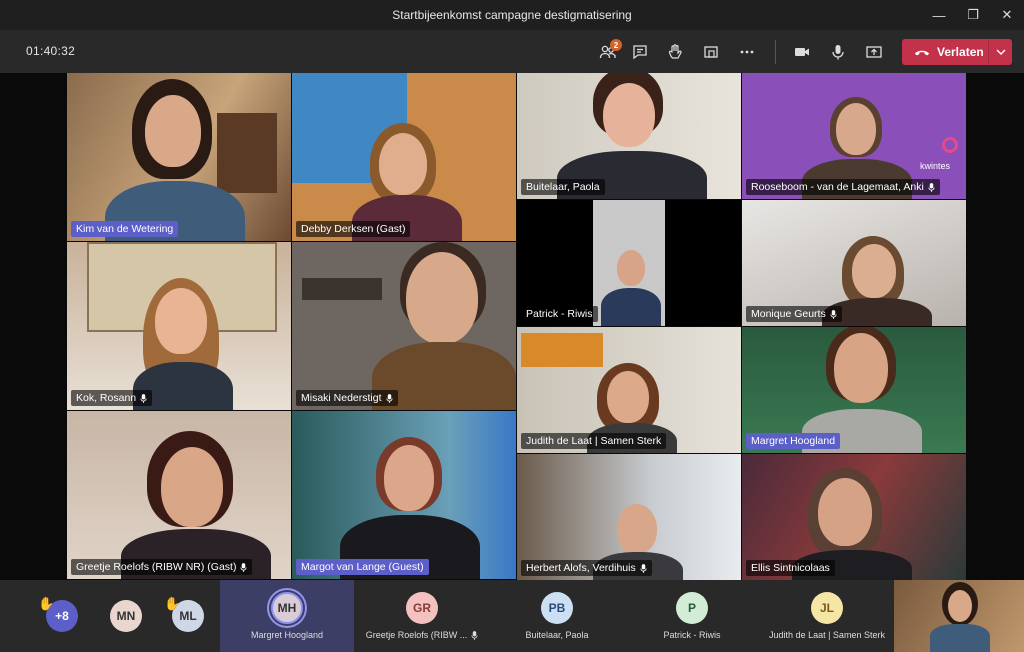  What do you see at coordinates (404, 157) in the screenshot?
I see `video-tile: Debby Derksen (Gast)` at bounding box center [404, 157].